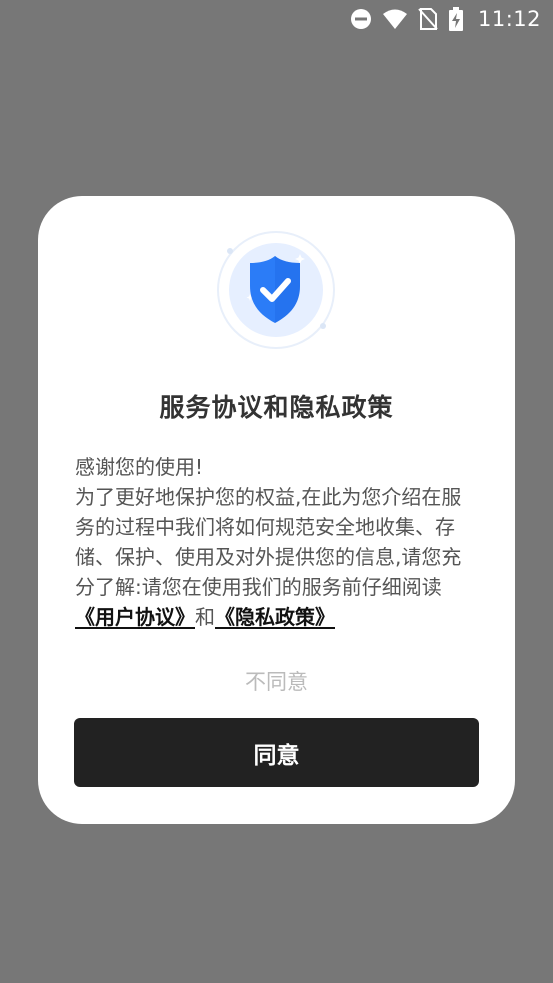  I want to click on conjunction-text: 和, so click(205, 617).